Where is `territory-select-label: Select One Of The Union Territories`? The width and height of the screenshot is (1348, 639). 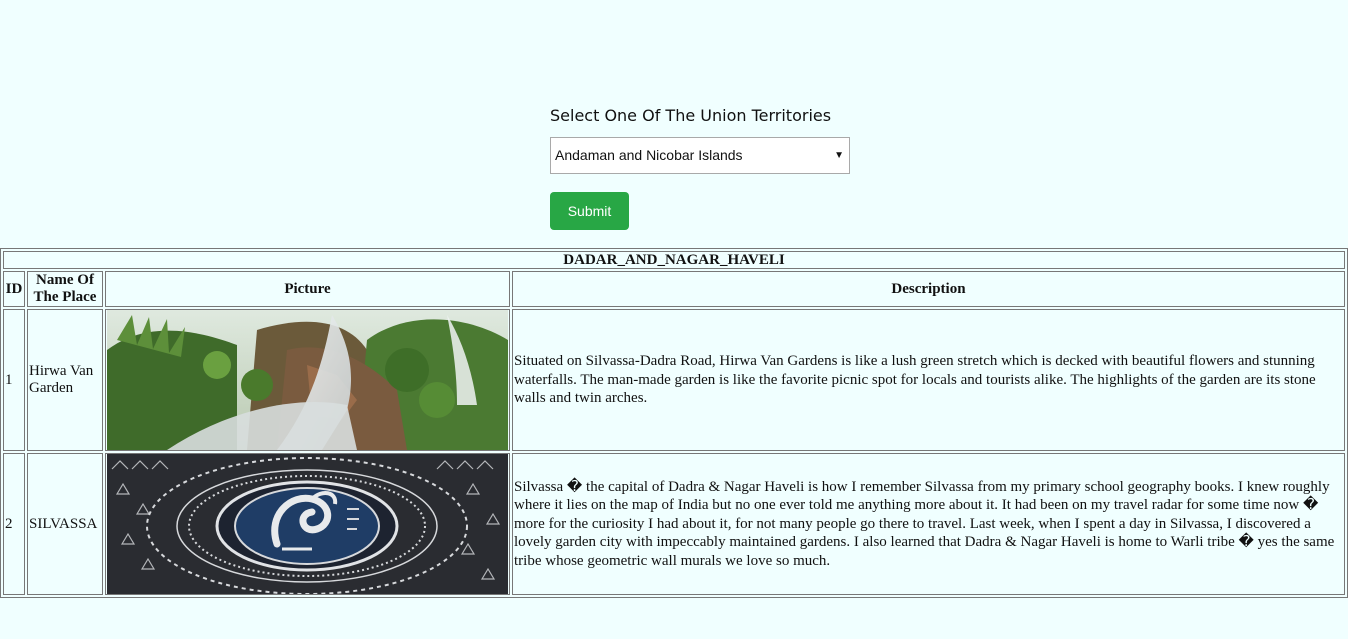
territory-select-label: Select One Of The Union Territories is located at coordinates (691, 115).